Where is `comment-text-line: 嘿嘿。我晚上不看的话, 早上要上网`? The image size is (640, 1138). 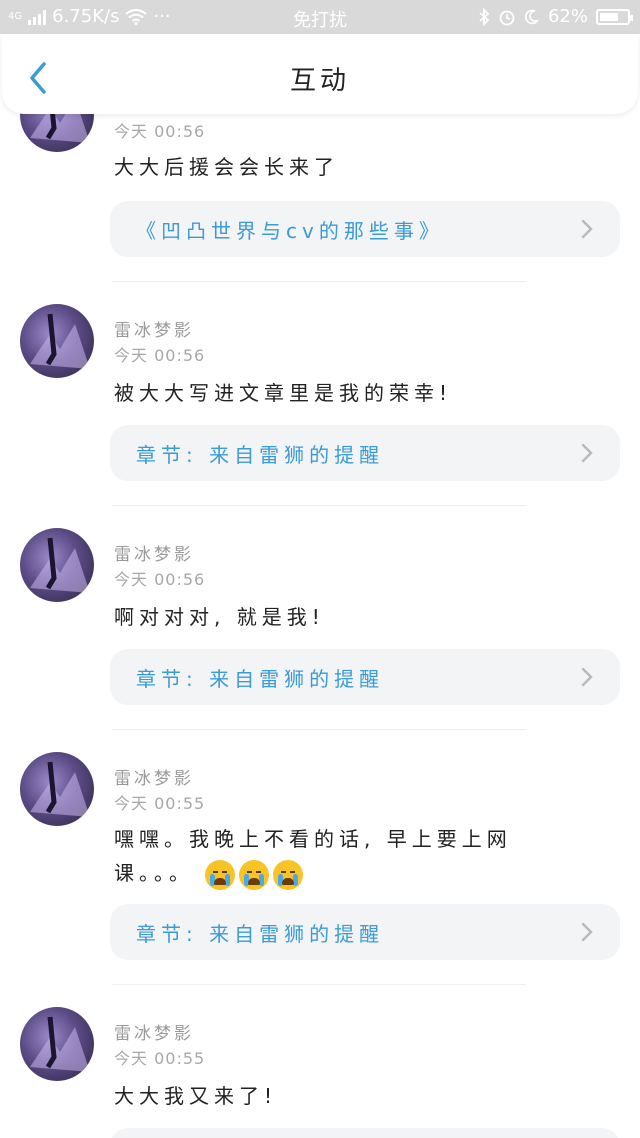
comment-text-line: 嘿嘿。我晚上不看的话, 早上要上网 is located at coordinates (313, 839).